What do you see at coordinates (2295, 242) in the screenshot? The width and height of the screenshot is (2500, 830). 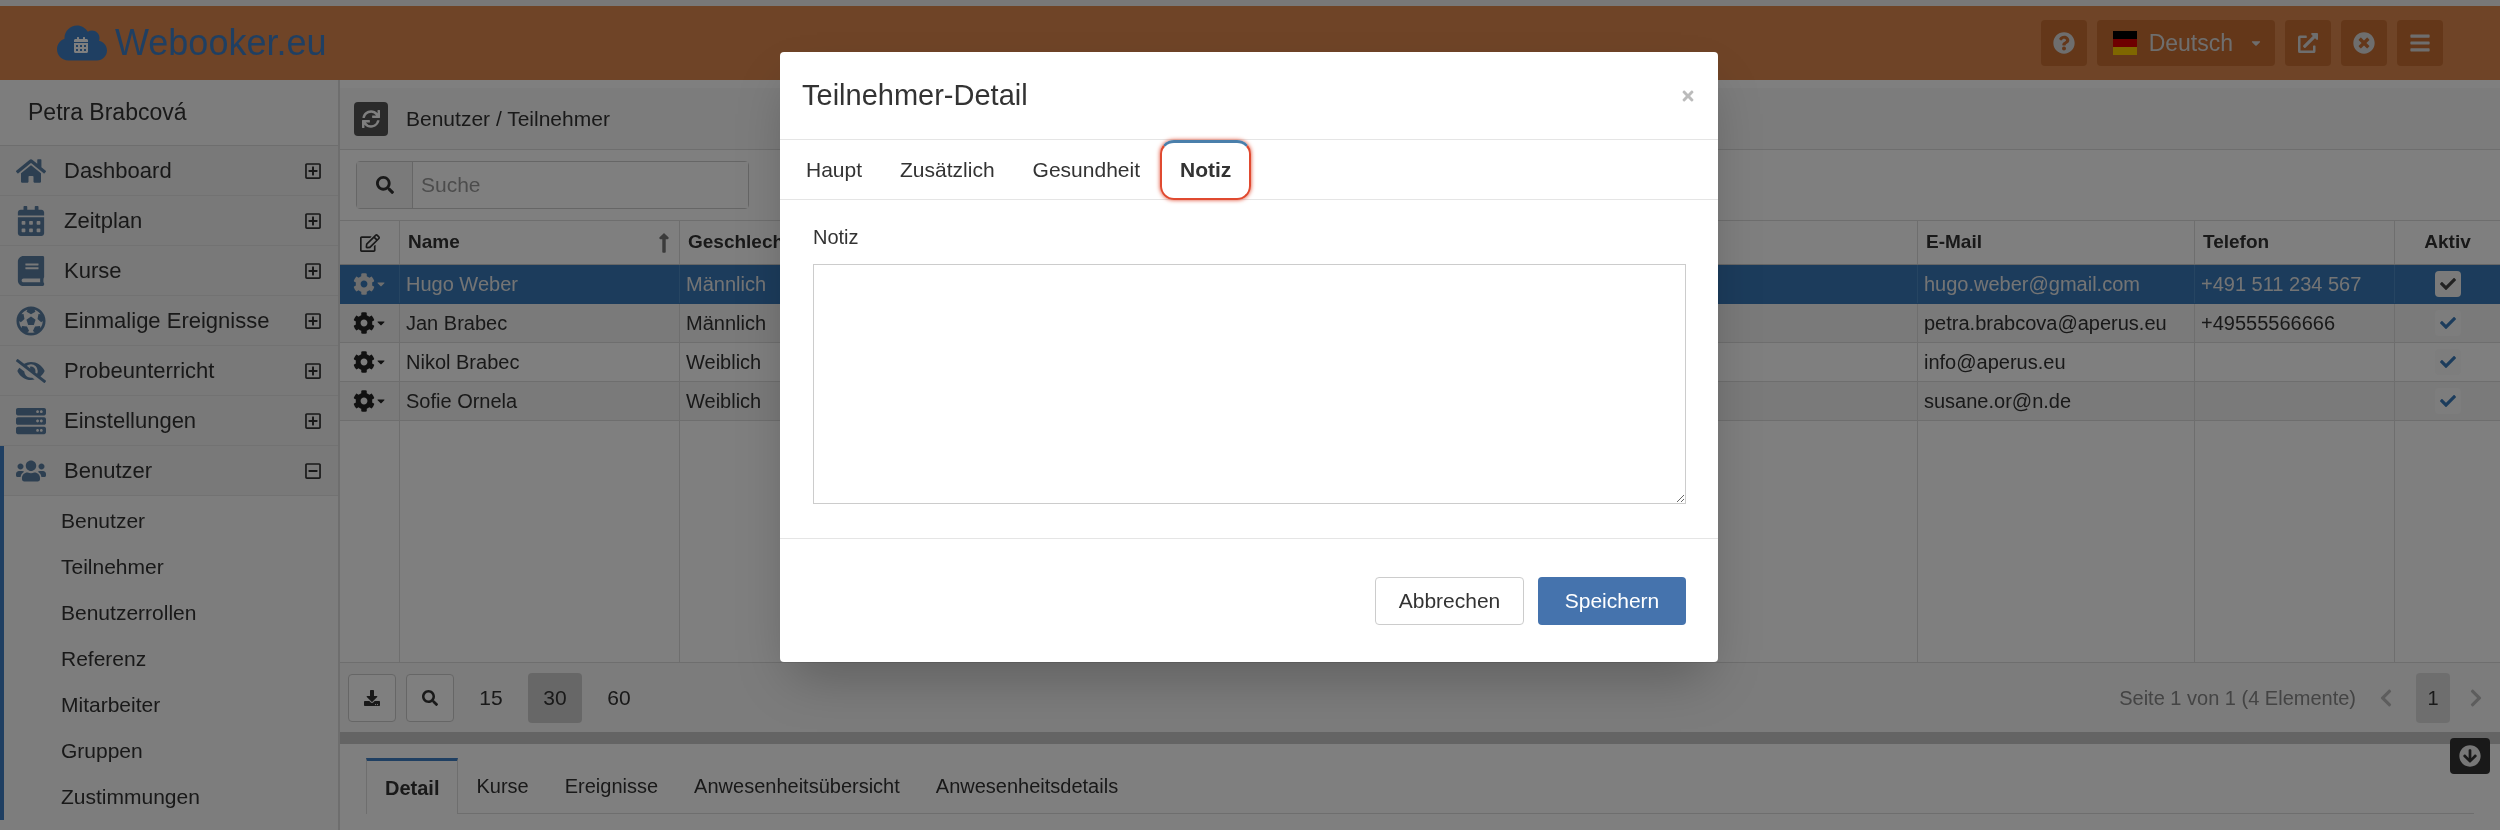 I see `column-header: Telefon` at bounding box center [2295, 242].